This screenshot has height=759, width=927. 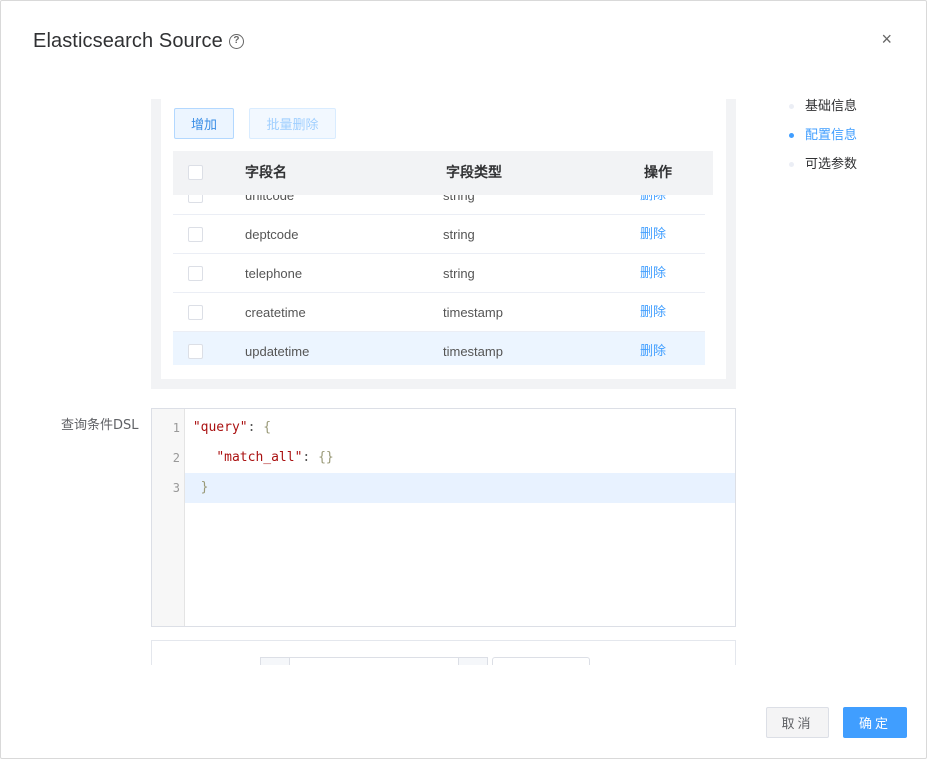 What do you see at coordinates (128, 40) in the screenshot?
I see `dialog-title: Elasticsearch Source` at bounding box center [128, 40].